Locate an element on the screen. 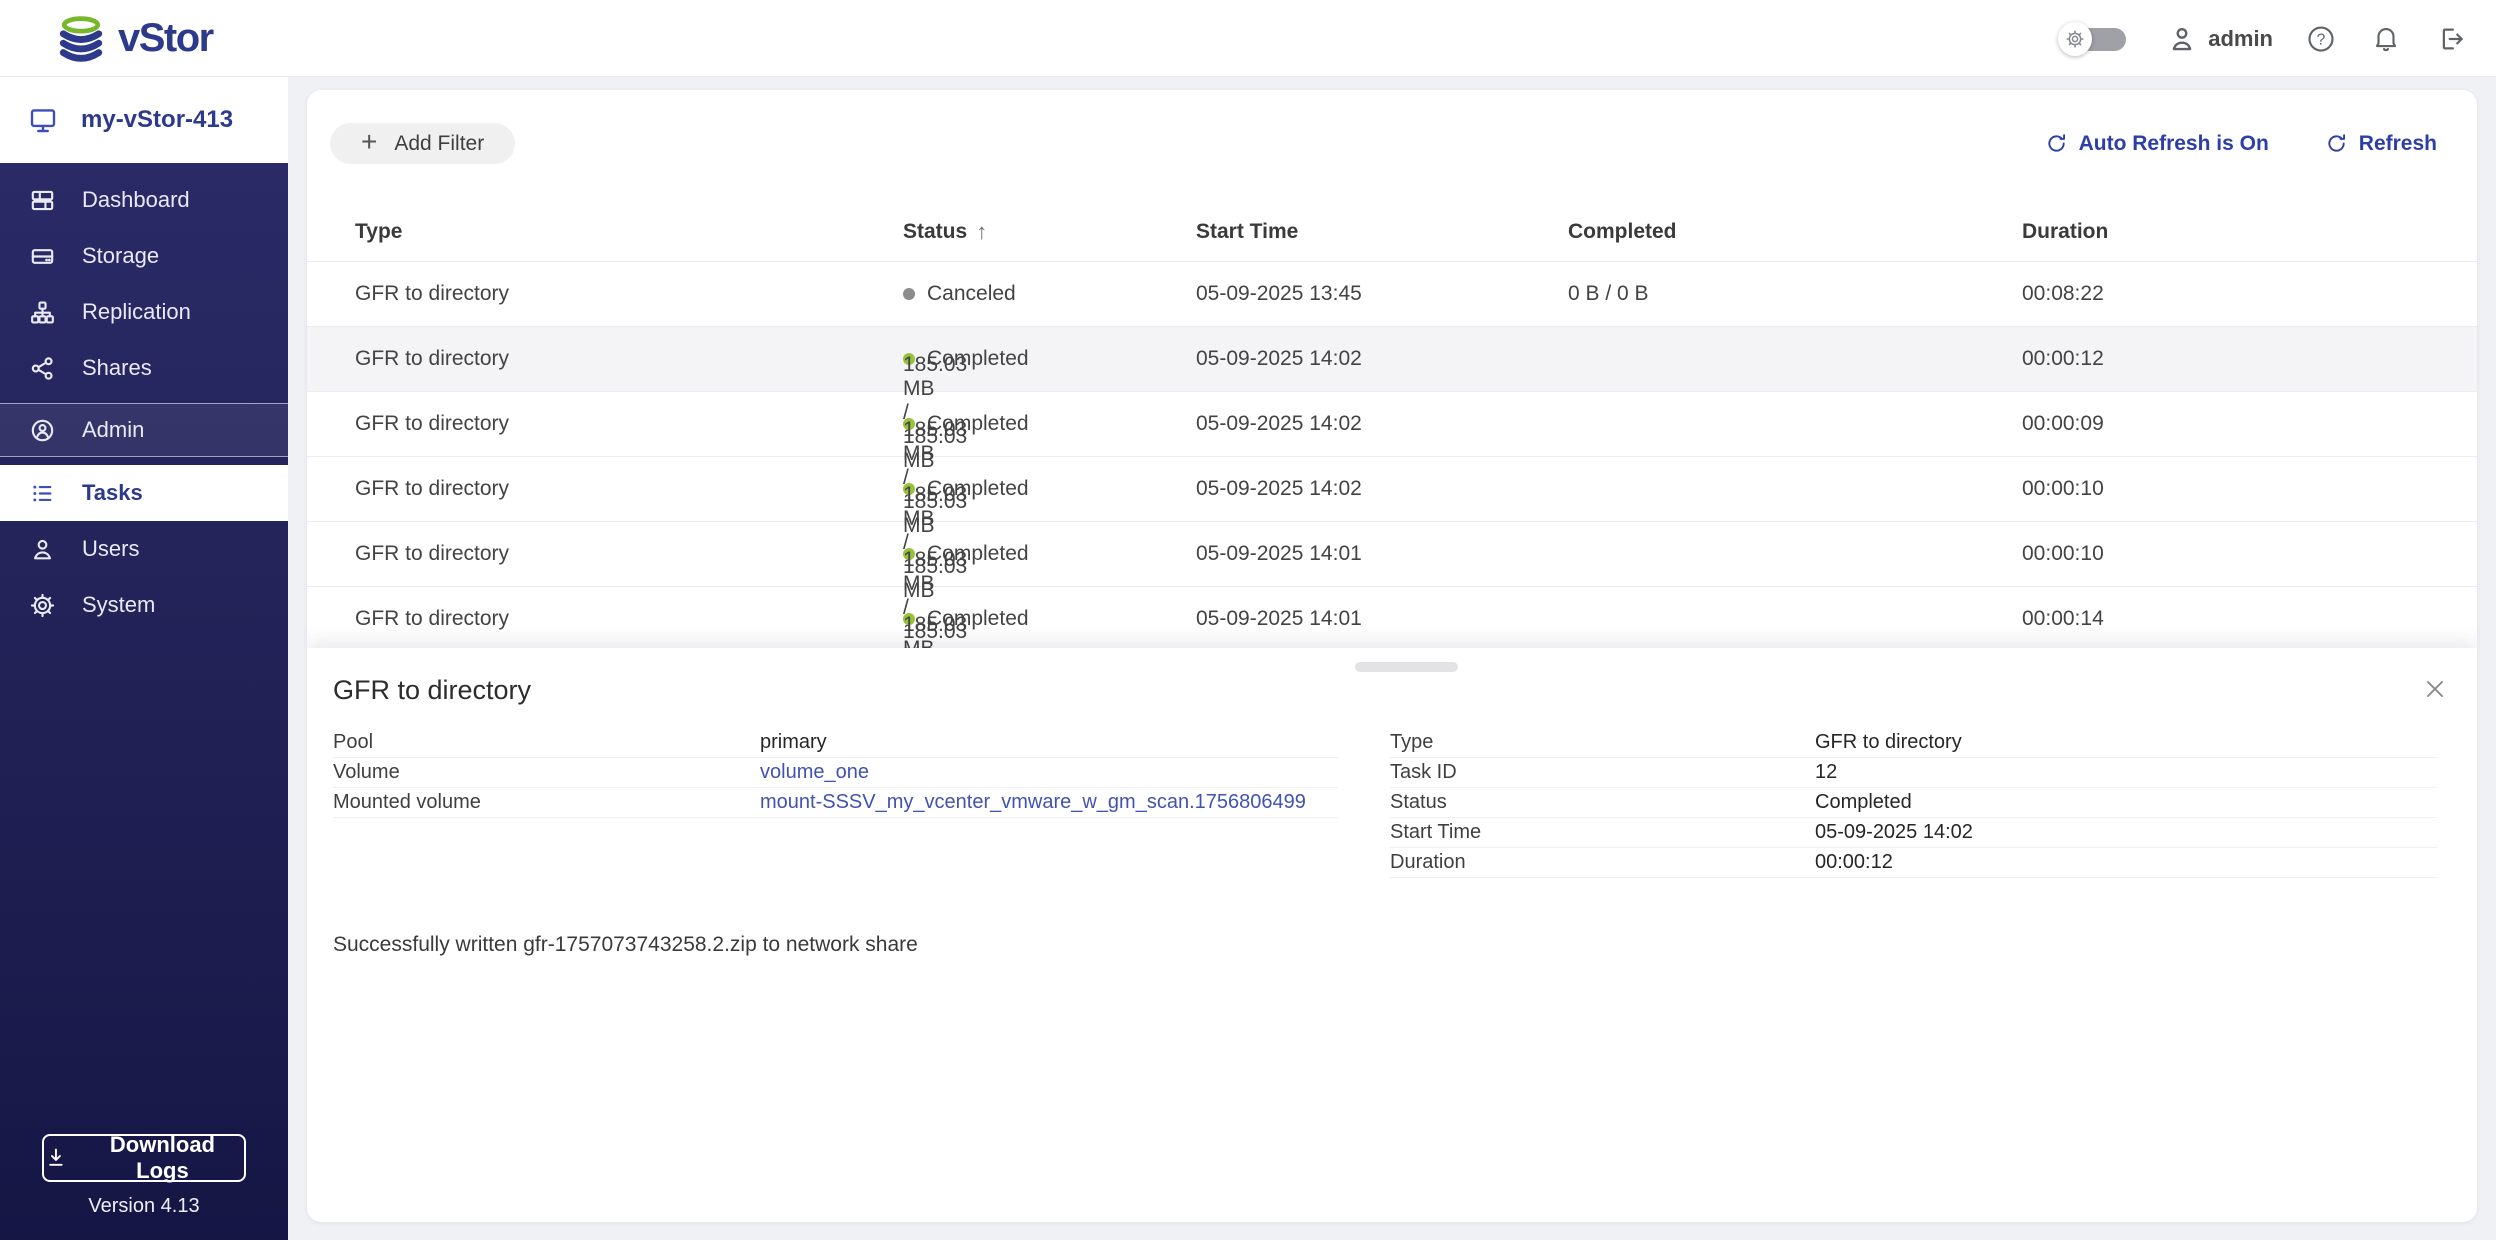 This screenshot has height=1240, width=2496. tasks-icon is located at coordinates (42, 493).